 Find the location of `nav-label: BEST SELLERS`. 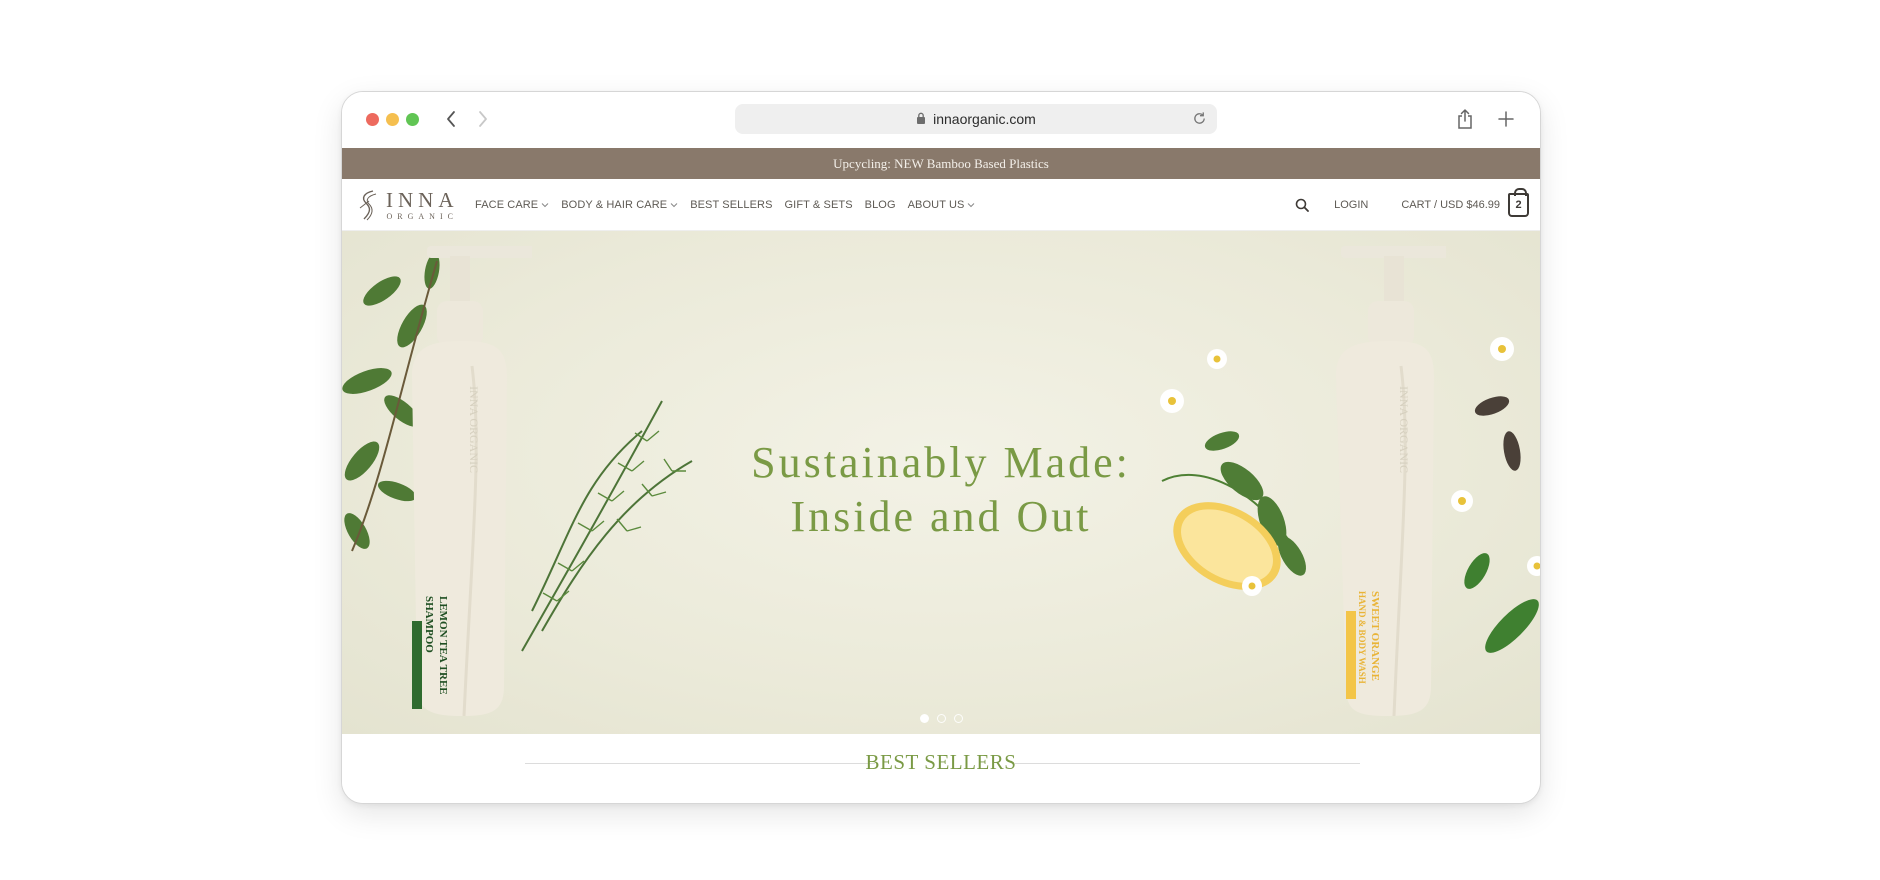

nav-label: BEST SELLERS is located at coordinates (731, 205).